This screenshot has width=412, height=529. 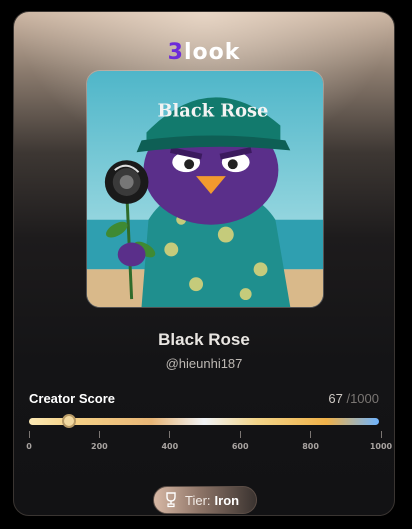 I want to click on scale-tick: 0, so click(x=31, y=441).